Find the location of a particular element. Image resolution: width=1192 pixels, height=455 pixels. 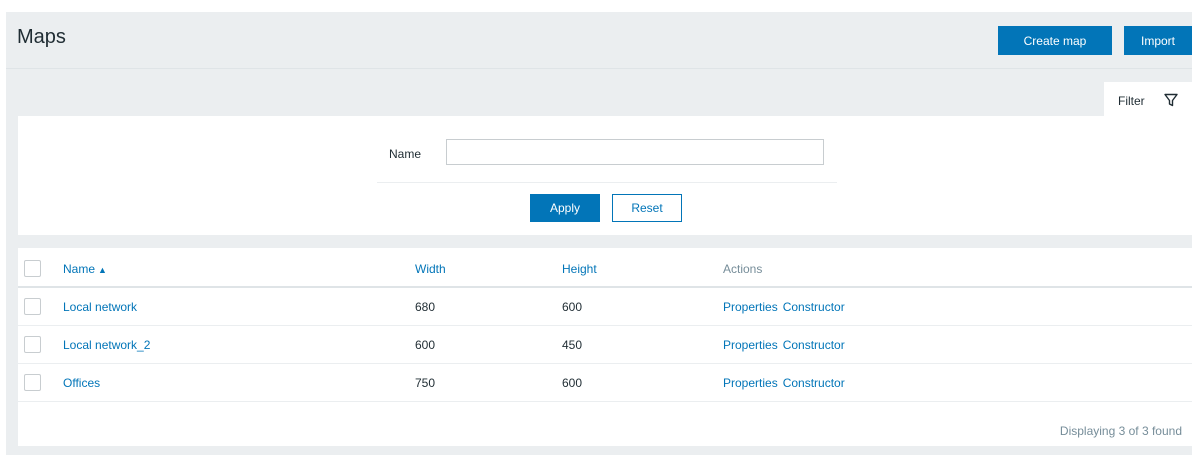

create-map-button: Create map is located at coordinates (1055, 40).